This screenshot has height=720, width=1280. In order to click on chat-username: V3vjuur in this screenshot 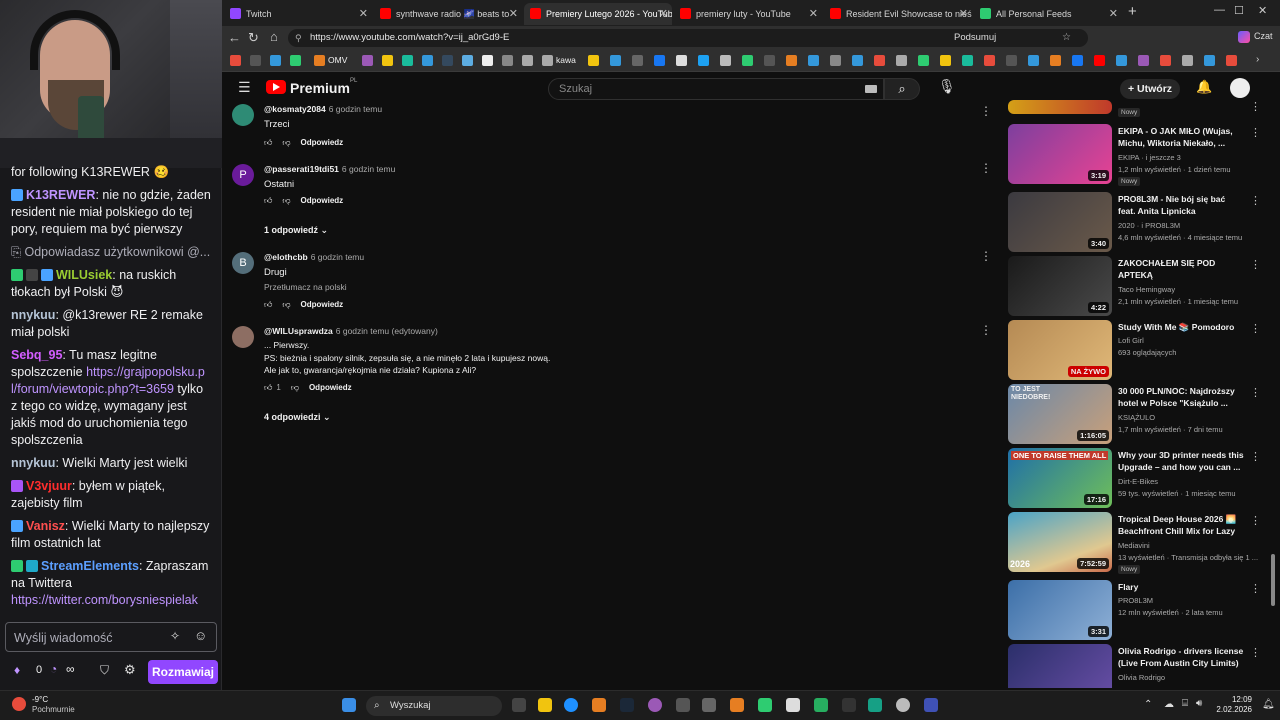, I will do `click(49, 486)`.